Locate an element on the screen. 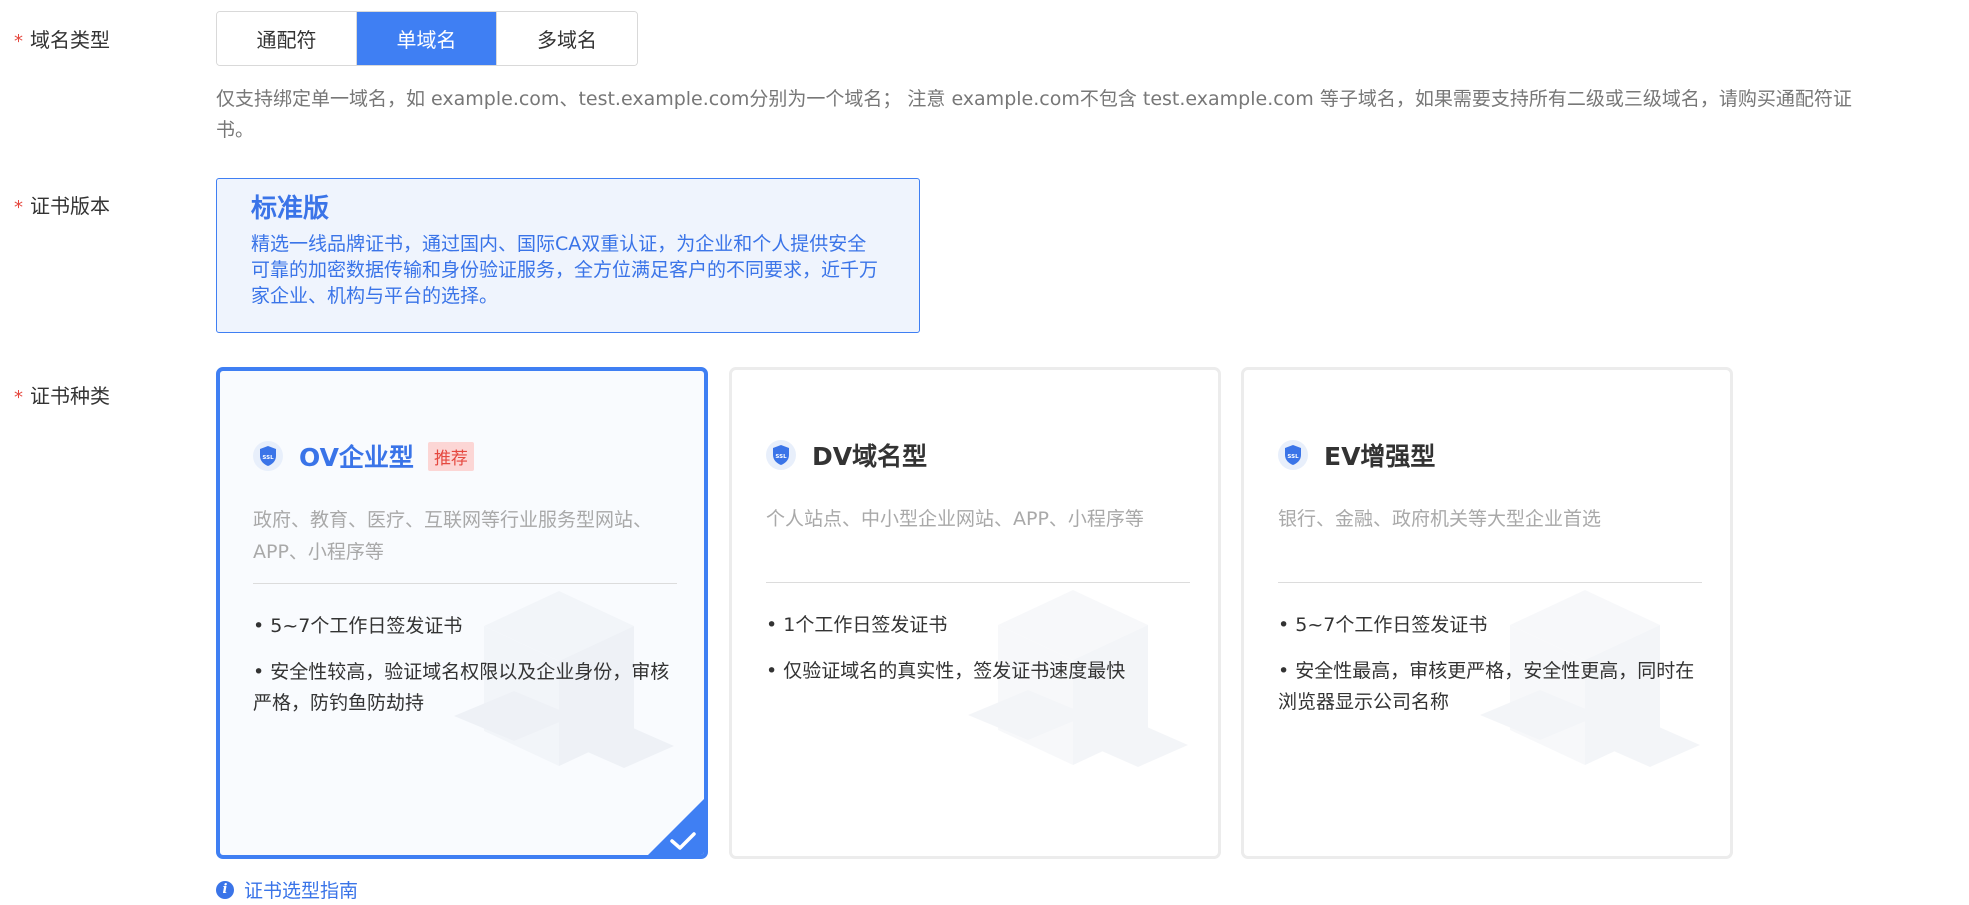  card-title: DV域名型 is located at coordinates (870, 456).